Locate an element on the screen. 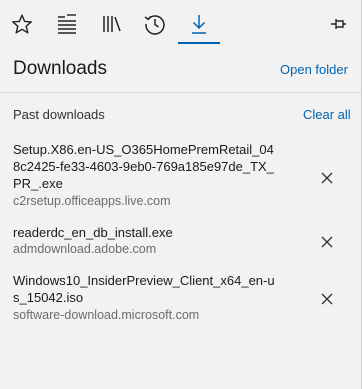  download-source: software-download.microsoft.com is located at coordinates (106, 315).